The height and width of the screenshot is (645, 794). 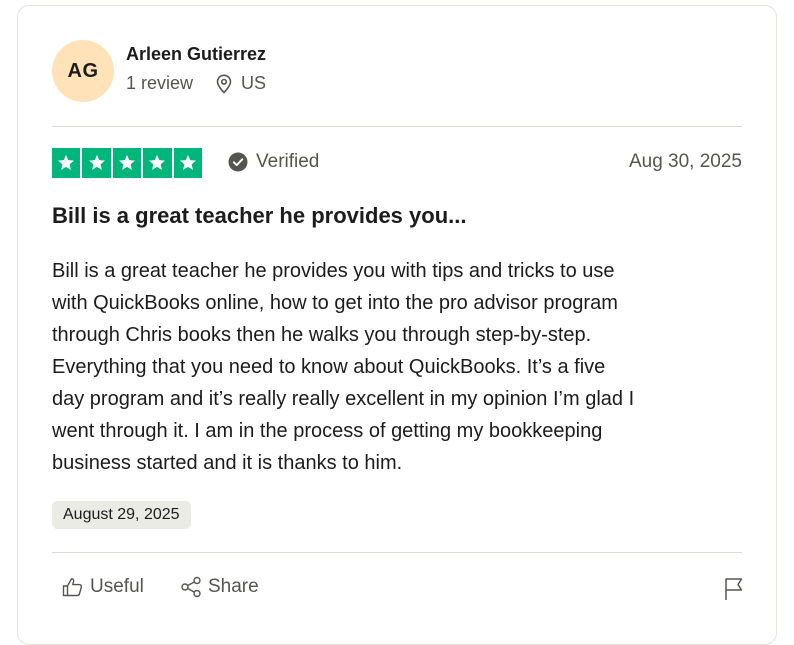 I want to click on share-button: Share, so click(x=219, y=587).